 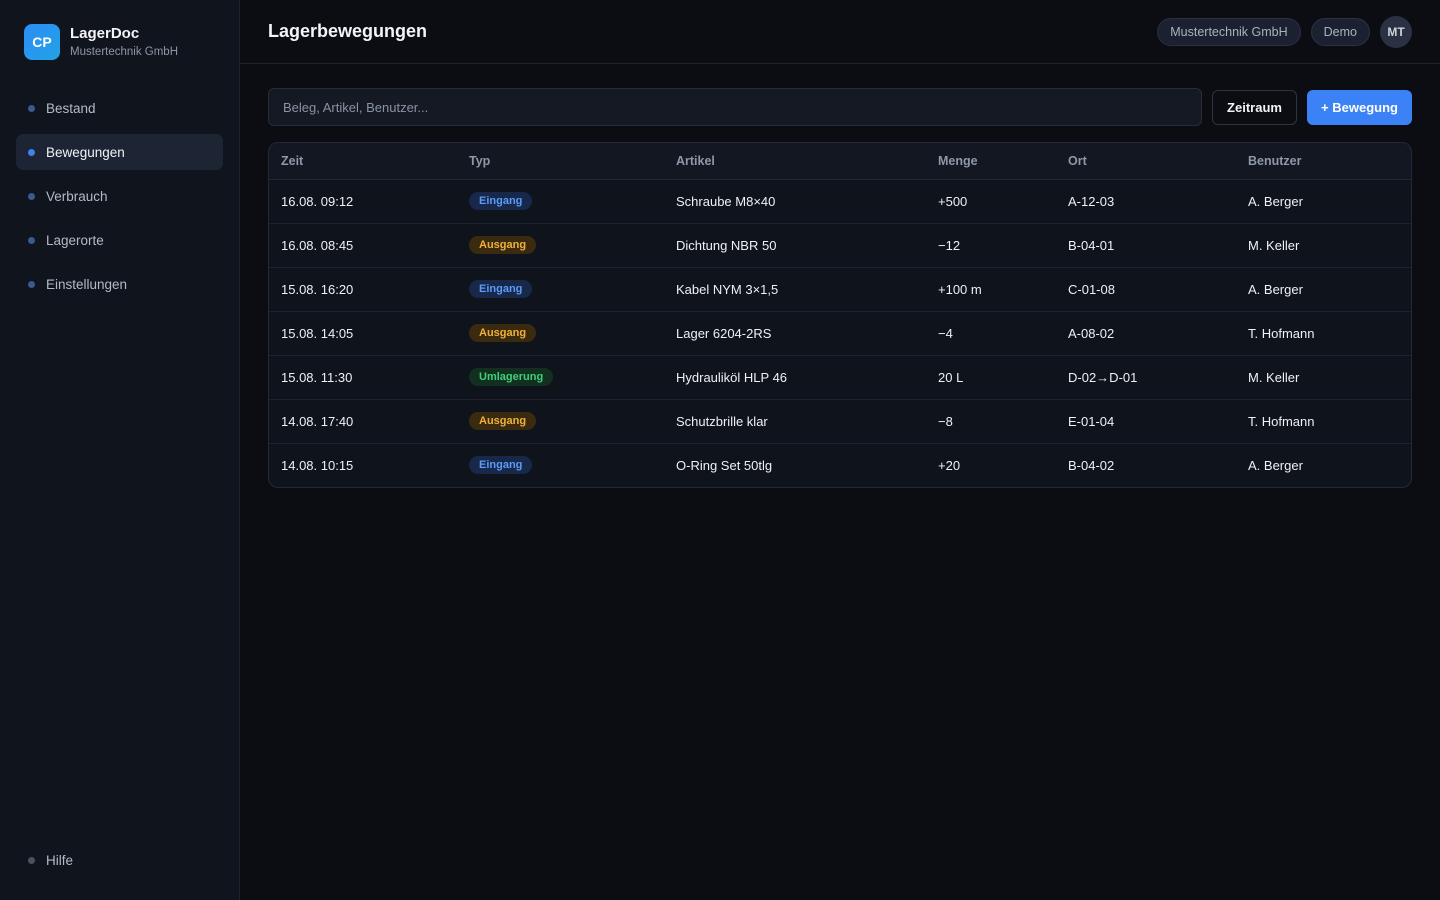 What do you see at coordinates (991, 421) in the screenshot?
I see `cell-menge: −8` at bounding box center [991, 421].